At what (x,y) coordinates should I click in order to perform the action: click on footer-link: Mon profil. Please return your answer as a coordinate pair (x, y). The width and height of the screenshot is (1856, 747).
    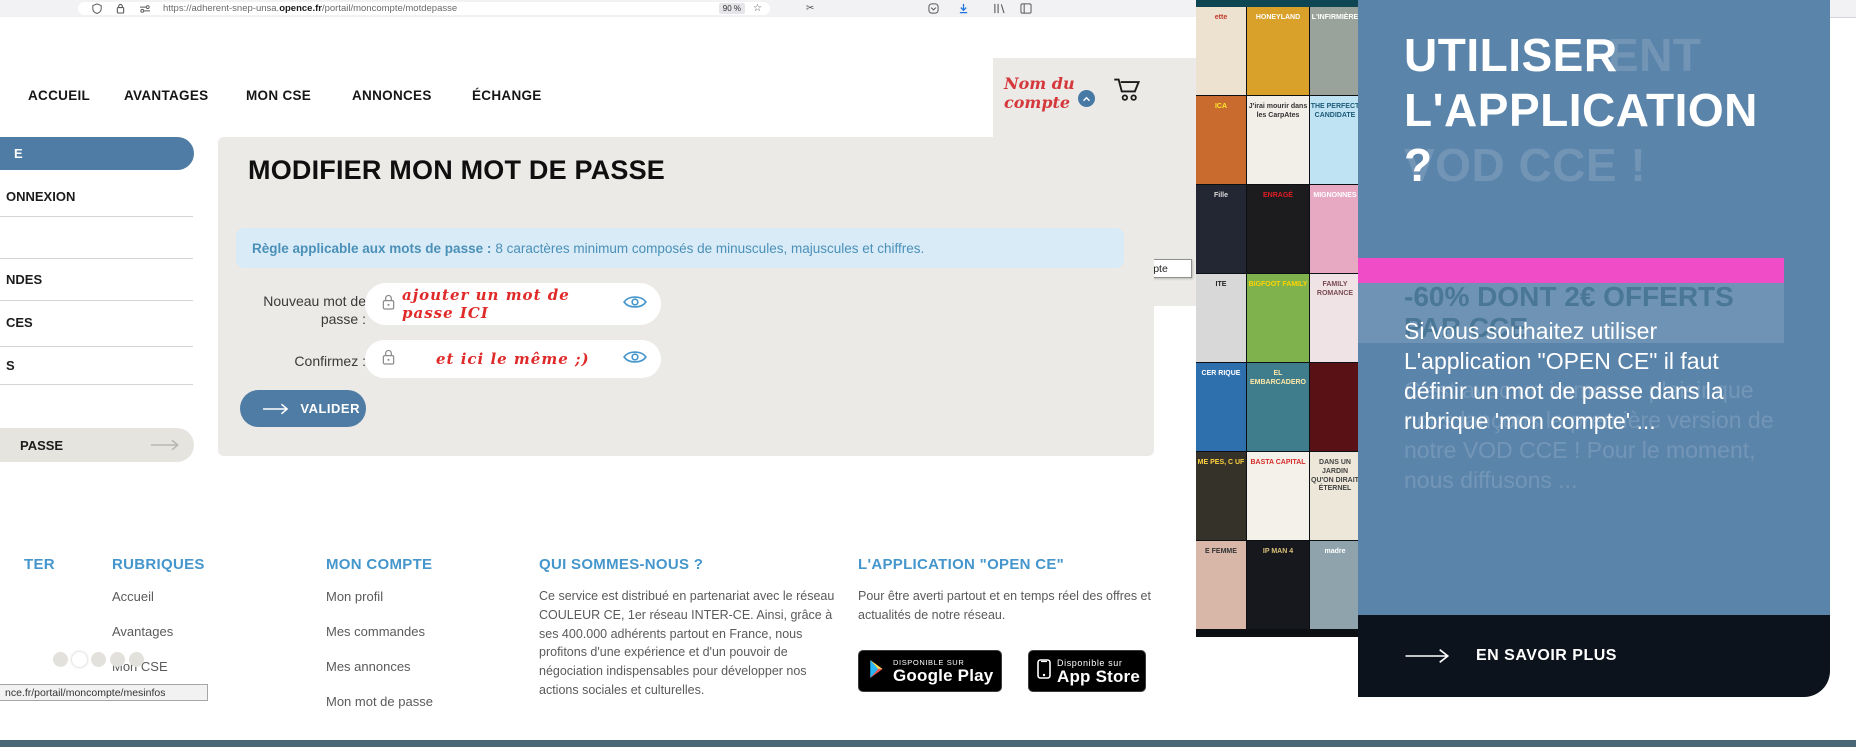
    Looking at the image, I should click on (379, 596).